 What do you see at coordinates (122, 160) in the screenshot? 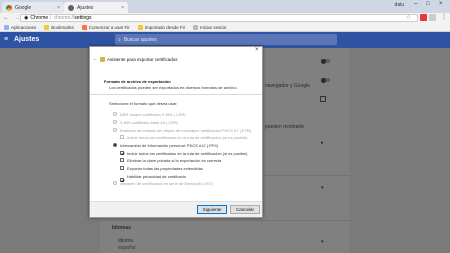
I see `checkbox-delete-private-key` at bounding box center [122, 160].